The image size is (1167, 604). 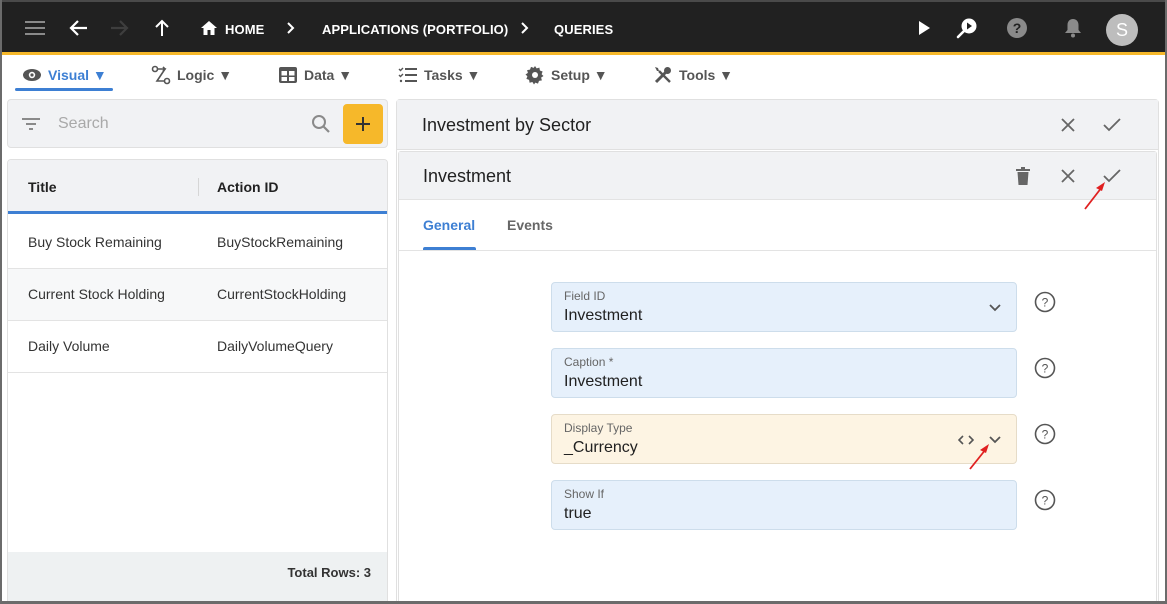 I want to click on menu-icon, so click(x=35, y=28).